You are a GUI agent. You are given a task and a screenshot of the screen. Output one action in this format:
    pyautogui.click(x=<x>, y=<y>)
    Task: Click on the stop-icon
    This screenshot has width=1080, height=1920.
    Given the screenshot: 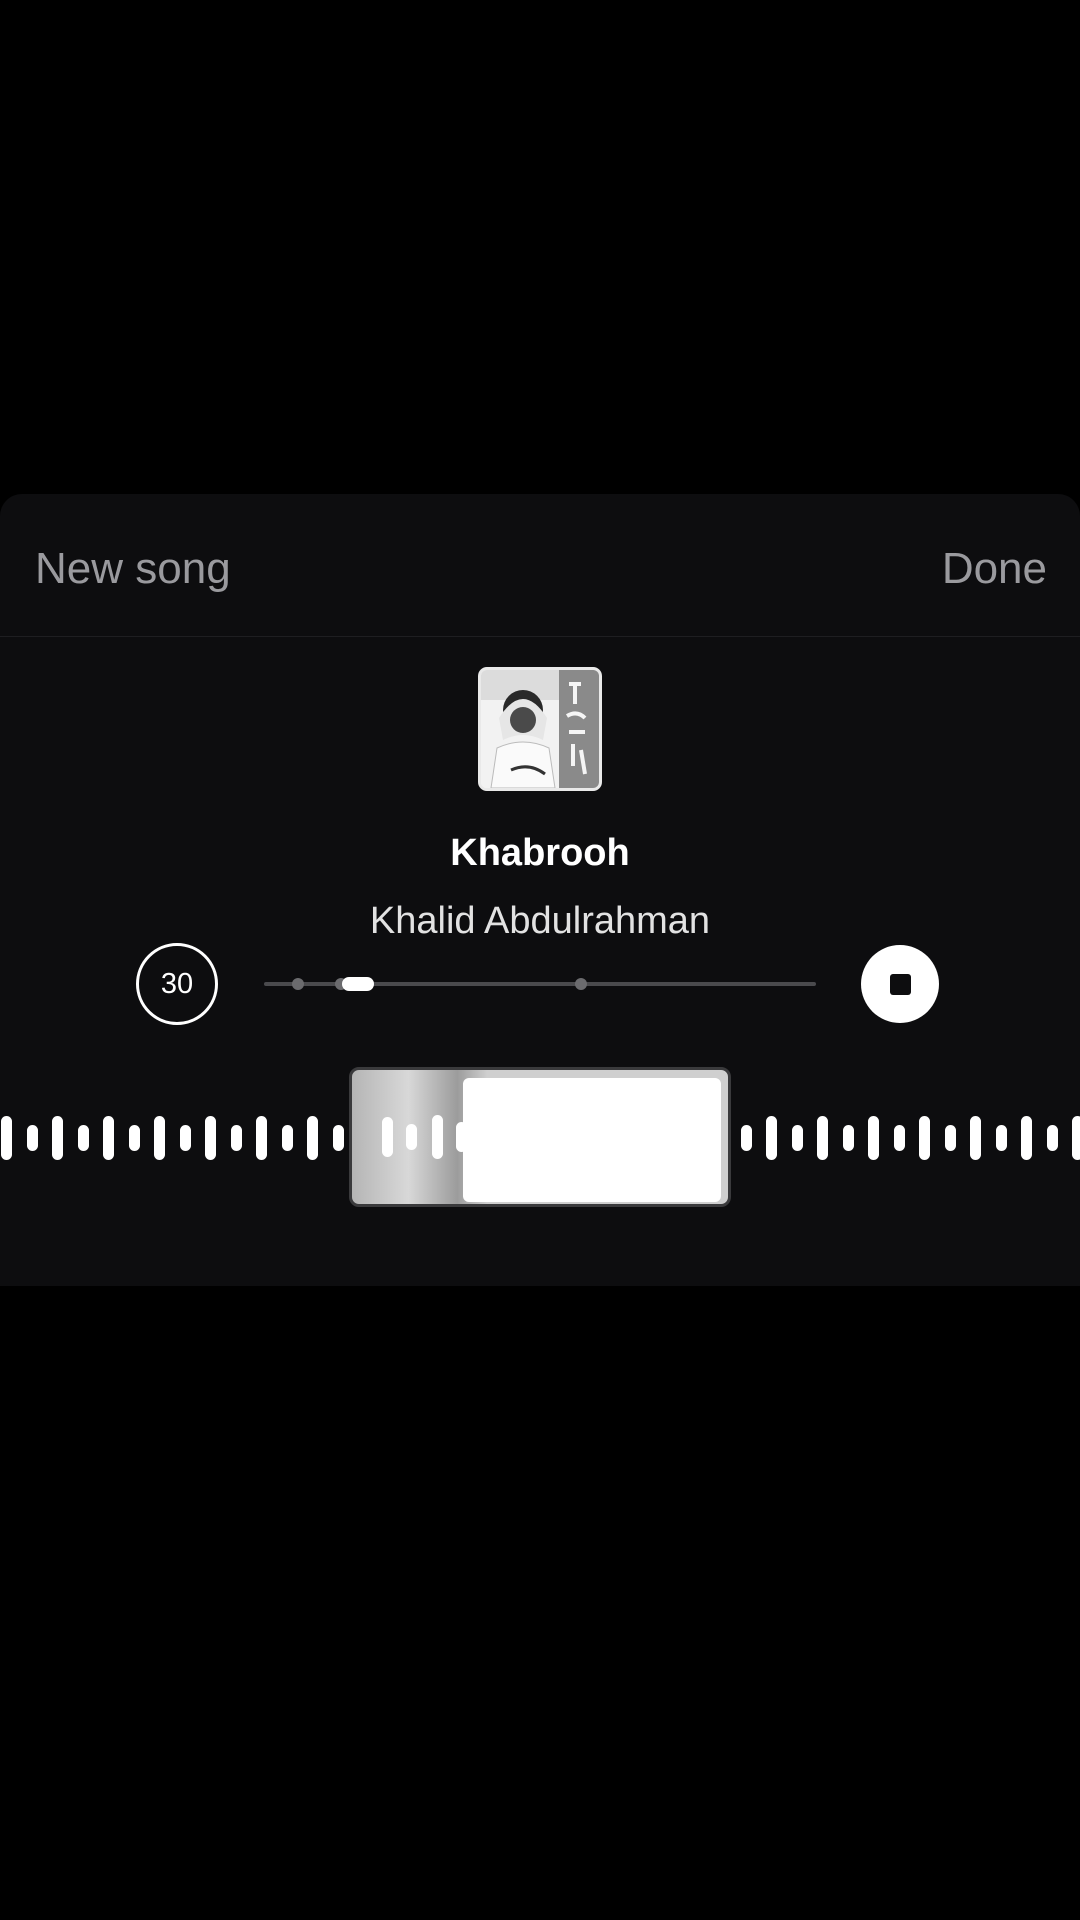 What is the action you would take?
    pyautogui.click(x=900, y=984)
    